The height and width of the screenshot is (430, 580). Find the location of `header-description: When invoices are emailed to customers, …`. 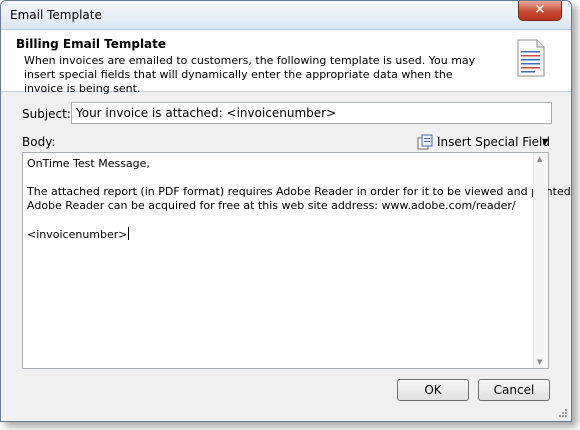

header-description: When invoices are emailed to customers, … is located at coordinates (250, 74).